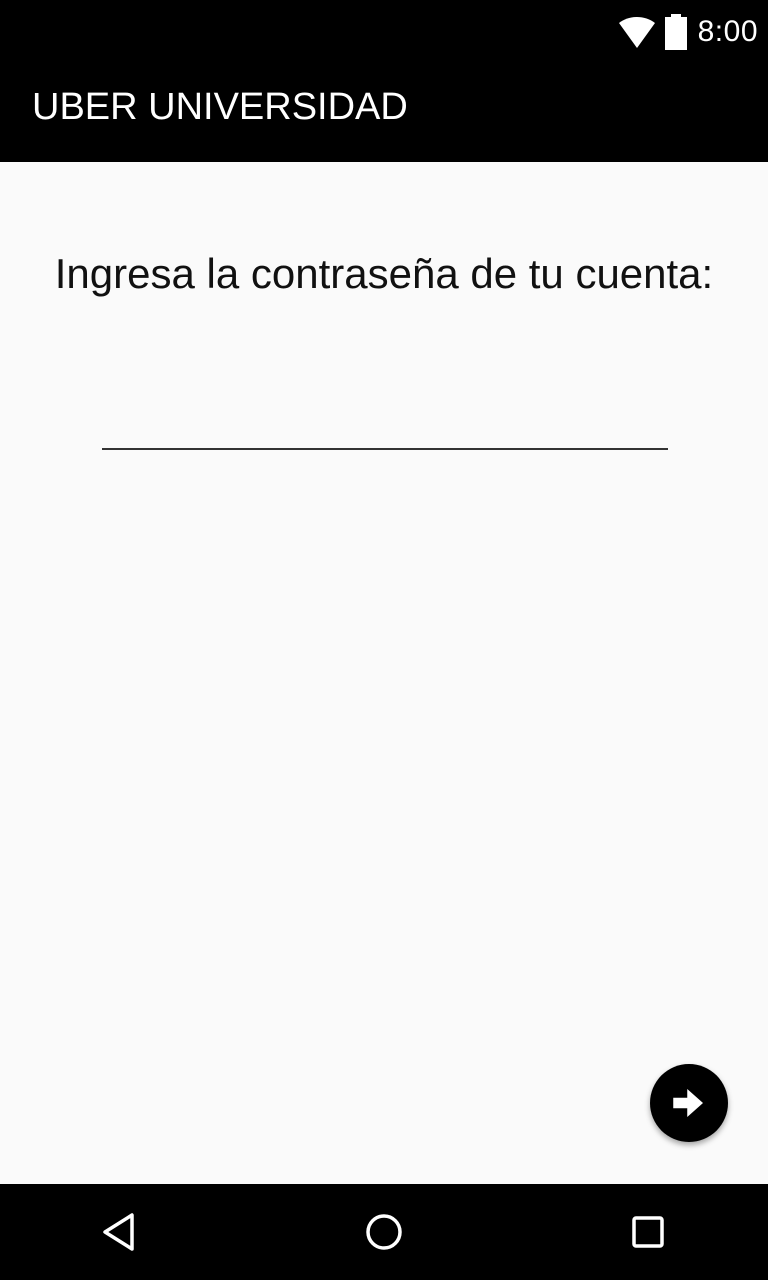  I want to click on next-button, so click(689, 1103).